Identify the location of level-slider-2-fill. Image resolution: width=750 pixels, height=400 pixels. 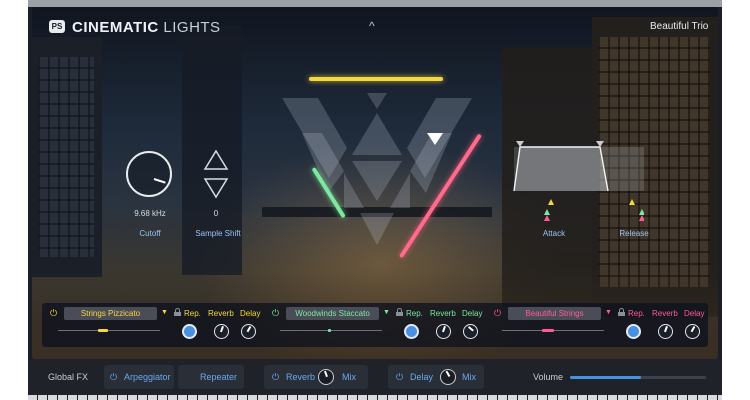
(329, 330).